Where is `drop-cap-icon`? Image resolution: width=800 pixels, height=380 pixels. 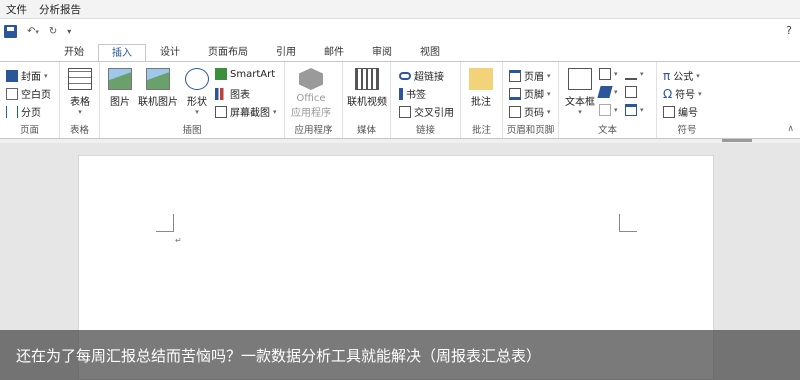 drop-cap-icon is located at coordinates (605, 110).